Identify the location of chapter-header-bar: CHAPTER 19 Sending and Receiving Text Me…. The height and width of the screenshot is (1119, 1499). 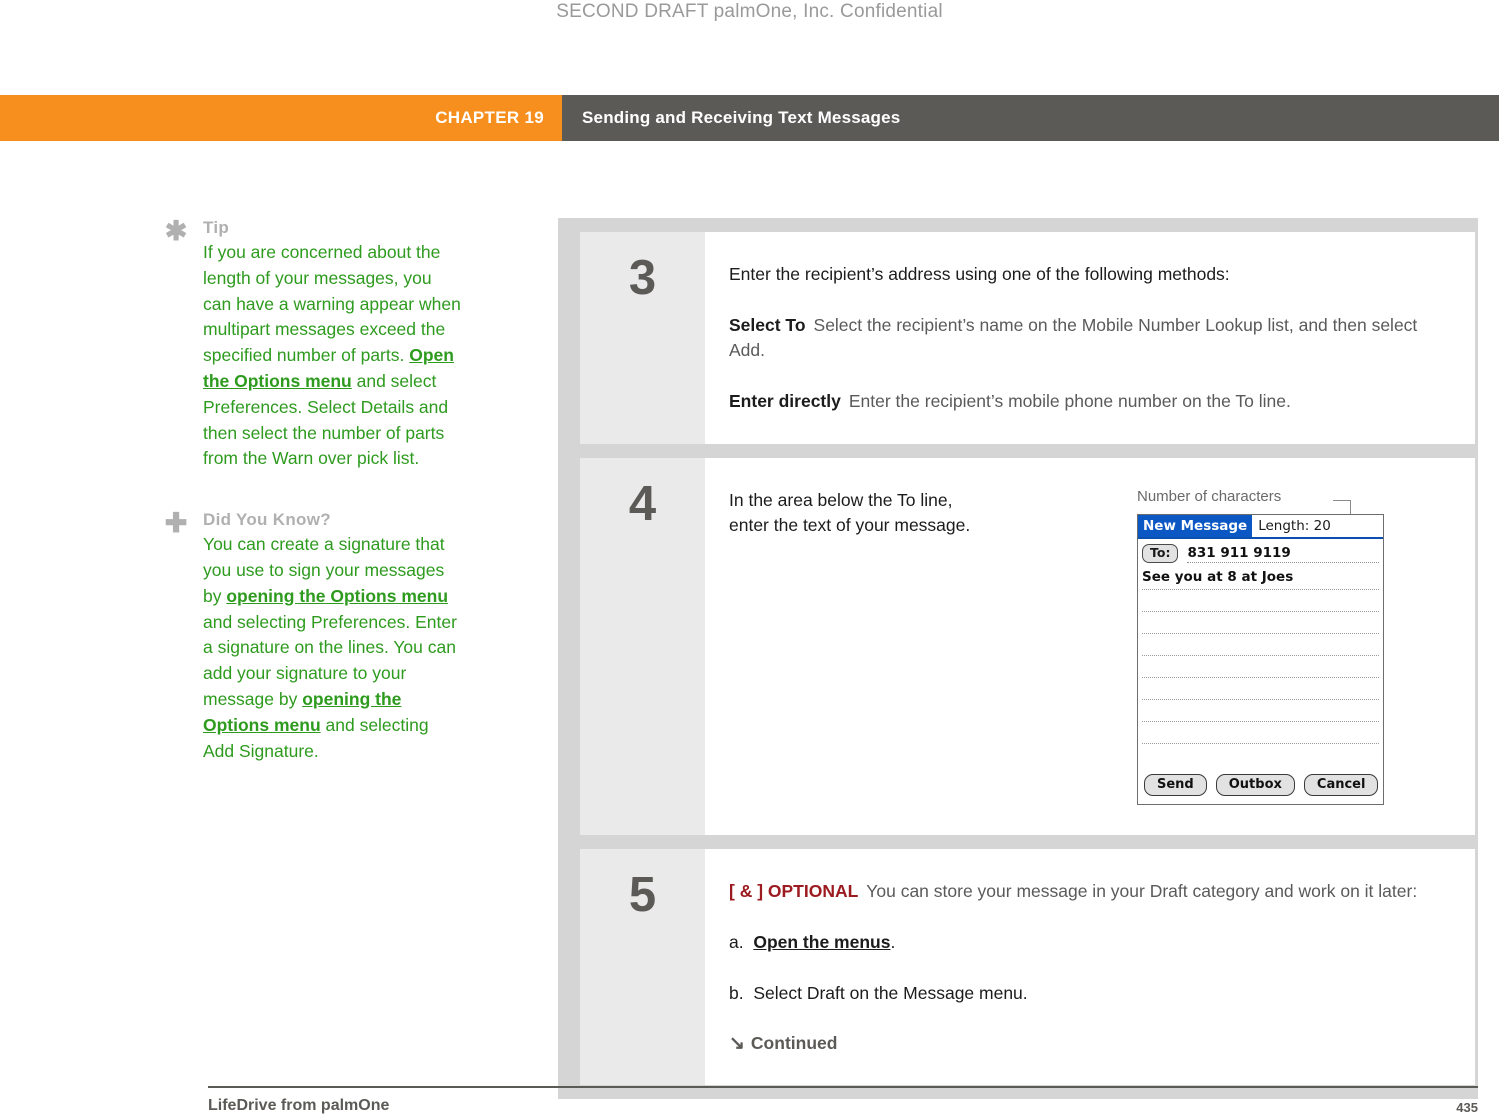
(749, 118).